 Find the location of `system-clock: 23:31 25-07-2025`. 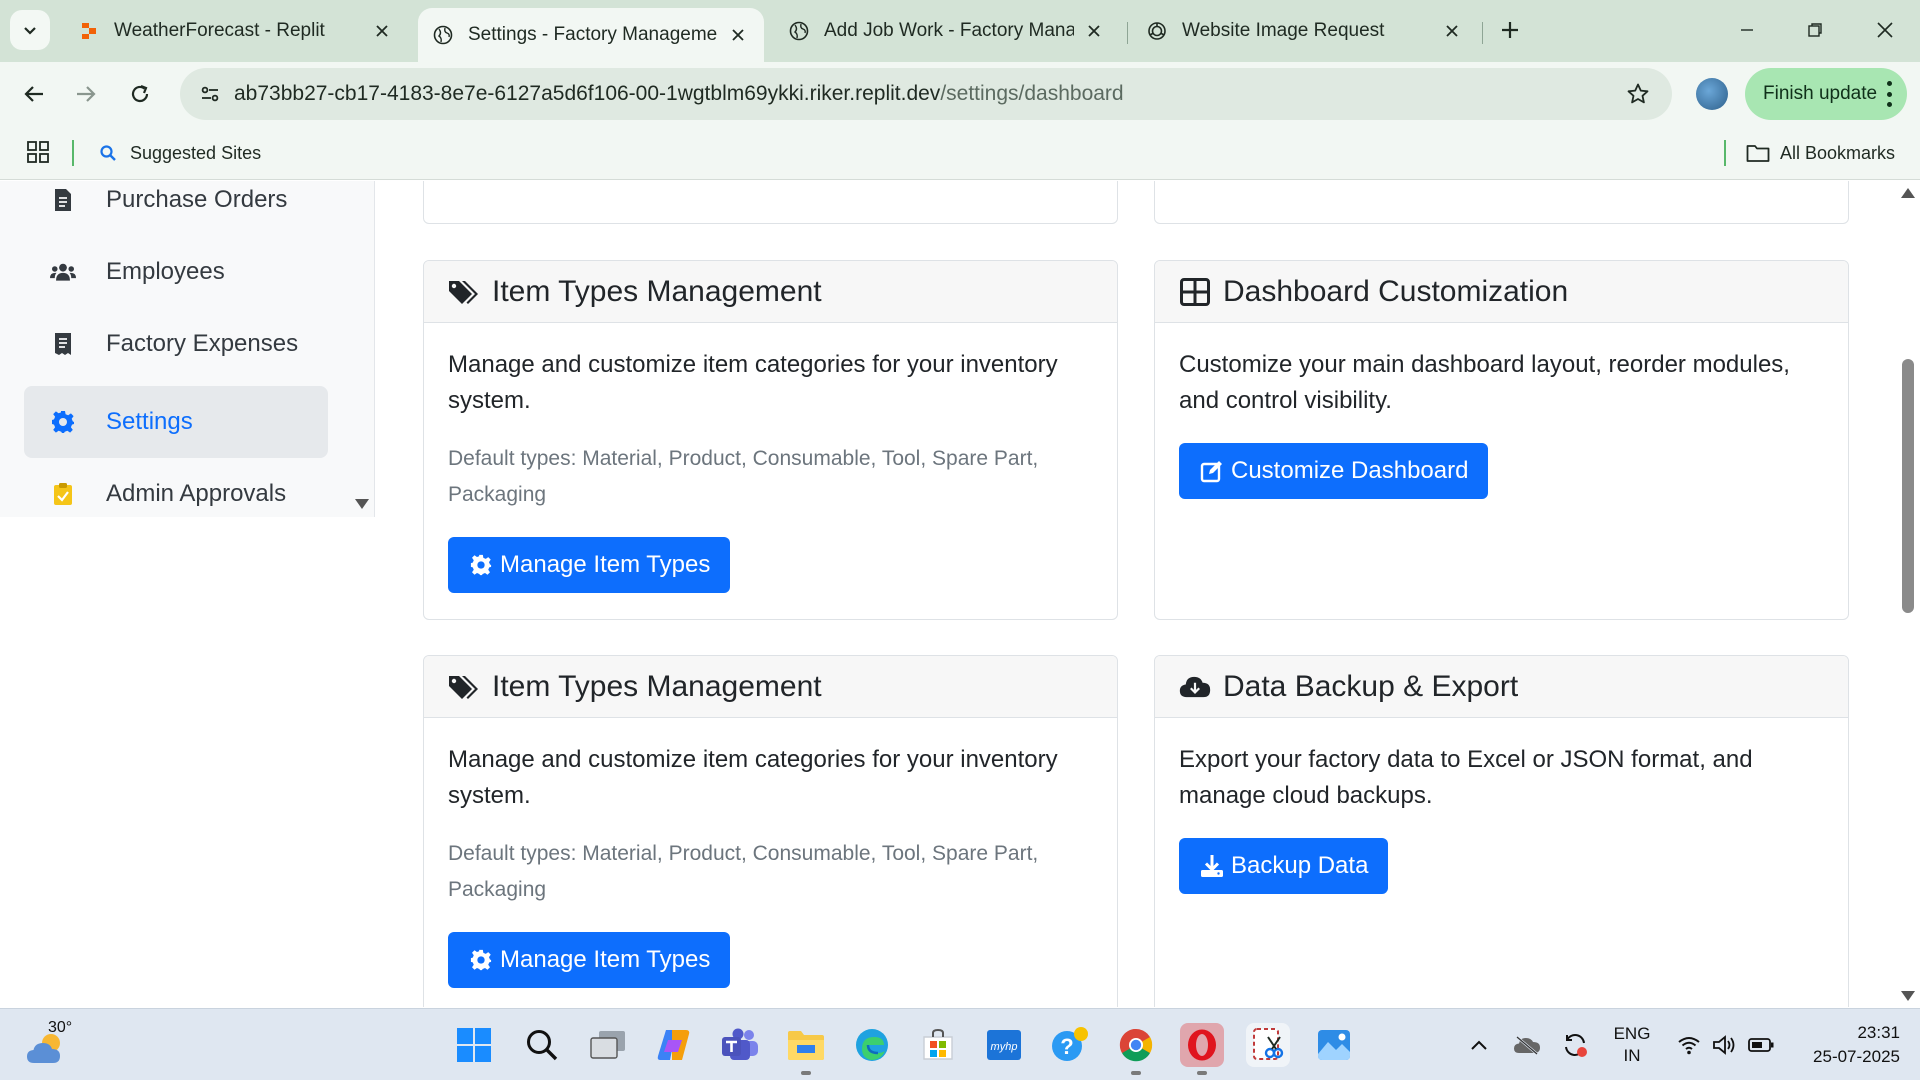

system-clock: 23:31 25-07-2025 is located at coordinates (1845, 1045).